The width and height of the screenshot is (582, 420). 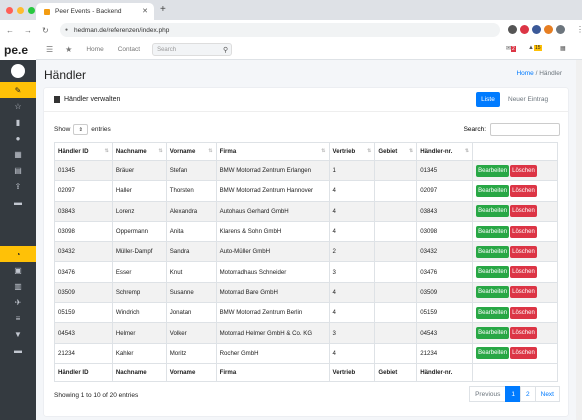 What do you see at coordinates (306, 100) in the screenshot?
I see `card-header: Händler verwalten Liste Neuer Eintrag` at bounding box center [306, 100].